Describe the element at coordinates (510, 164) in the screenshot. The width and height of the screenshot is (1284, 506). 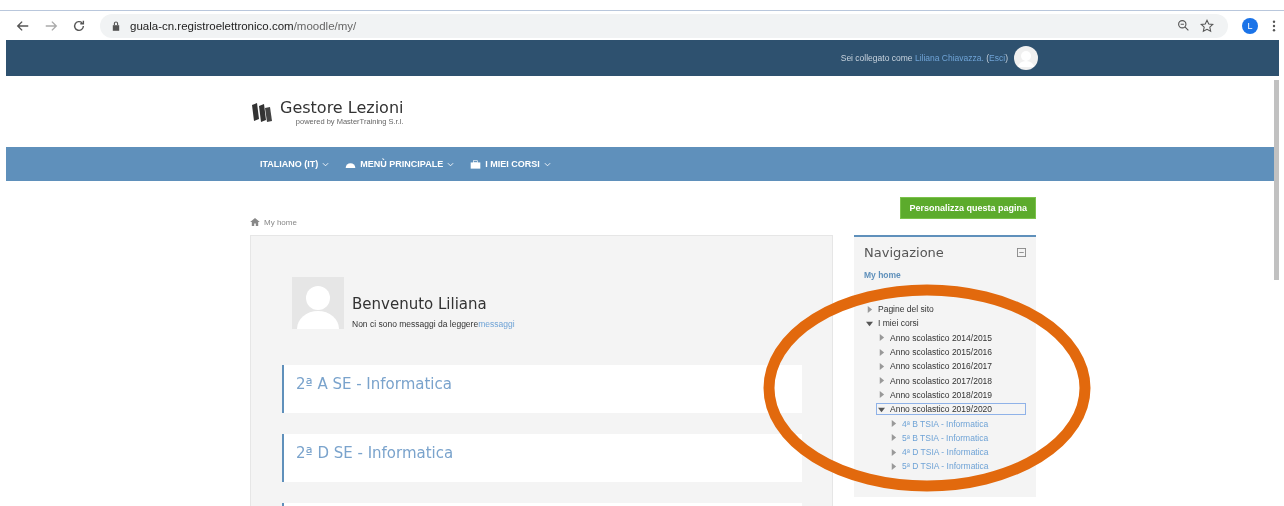
I see `menu-item: I MIEI CORSI` at that location.